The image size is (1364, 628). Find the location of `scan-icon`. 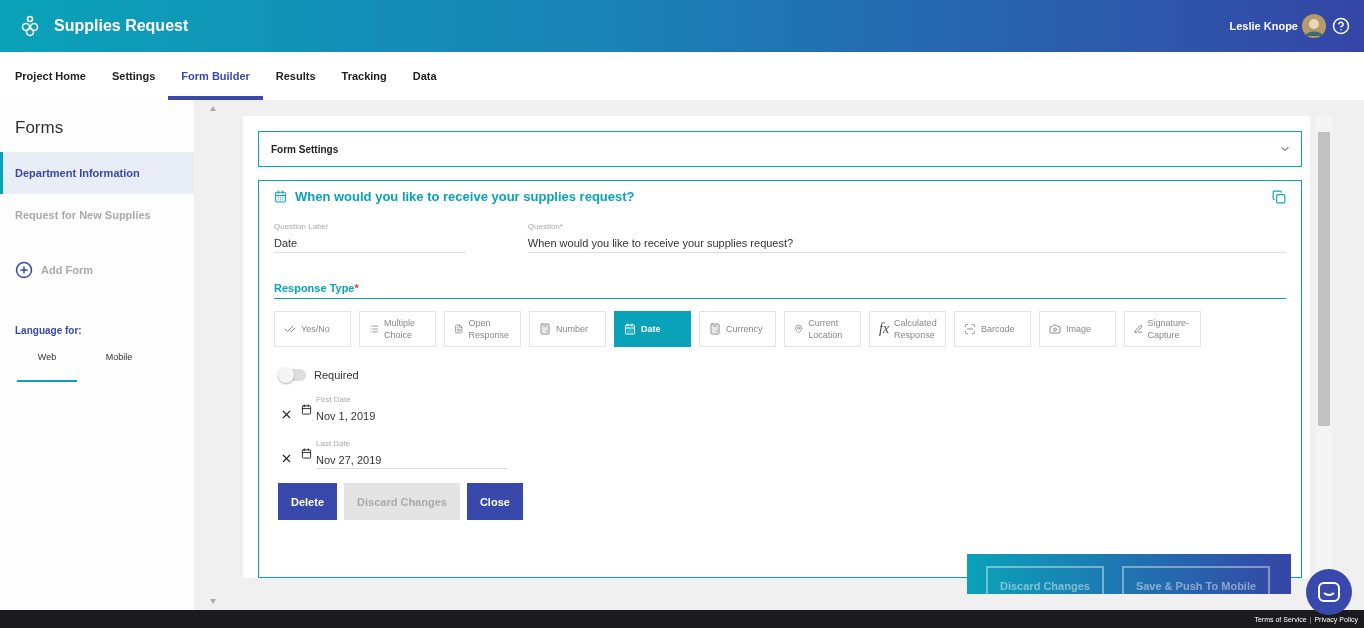

scan-icon is located at coordinates (970, 329).